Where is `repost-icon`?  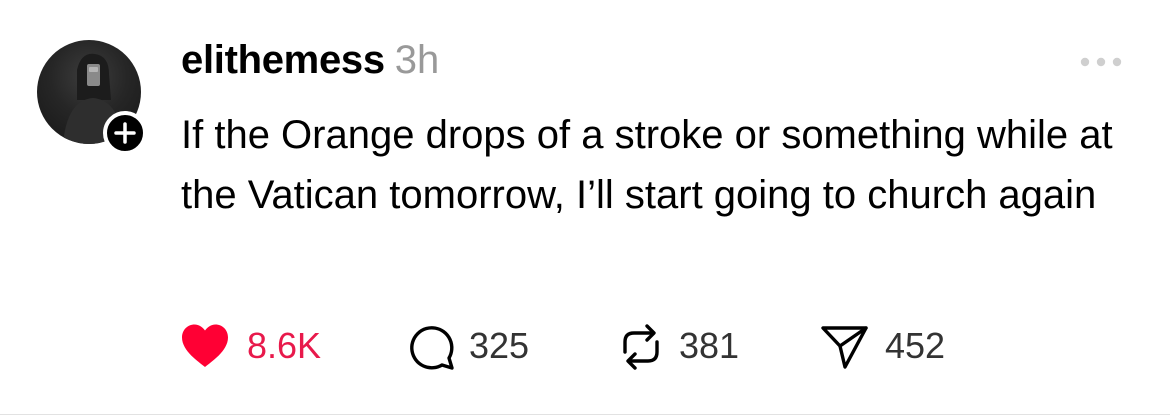 repost-icon is located at coordinates (641, 347).